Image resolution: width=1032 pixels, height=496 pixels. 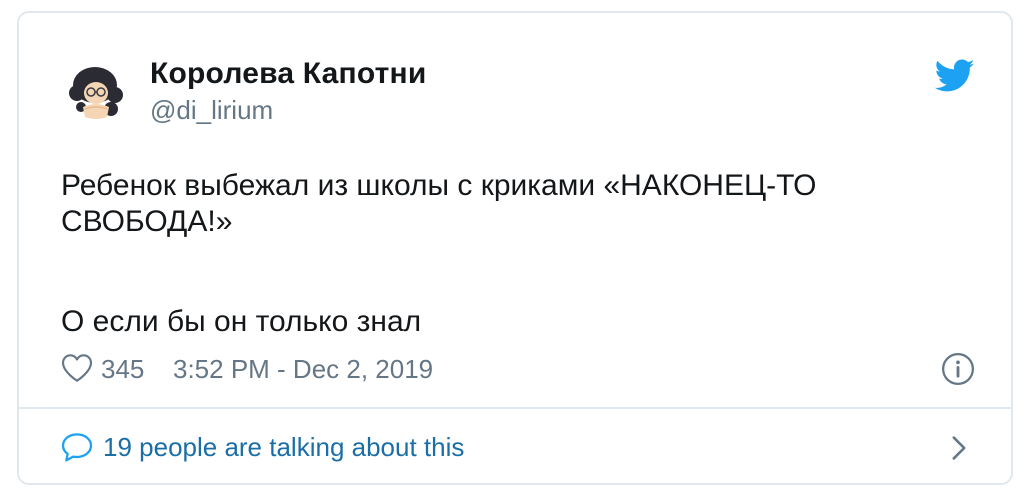 I want to click on twitter-bird-icon, so click(x=955, y=76).